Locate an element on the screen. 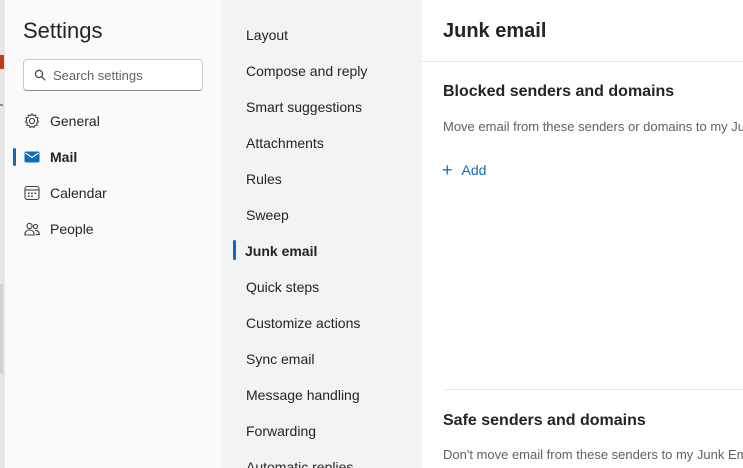 The height and width of the screenshot is (468, 743). subnav-item-sync-email: Sync email is located at coordinates (280, 359).